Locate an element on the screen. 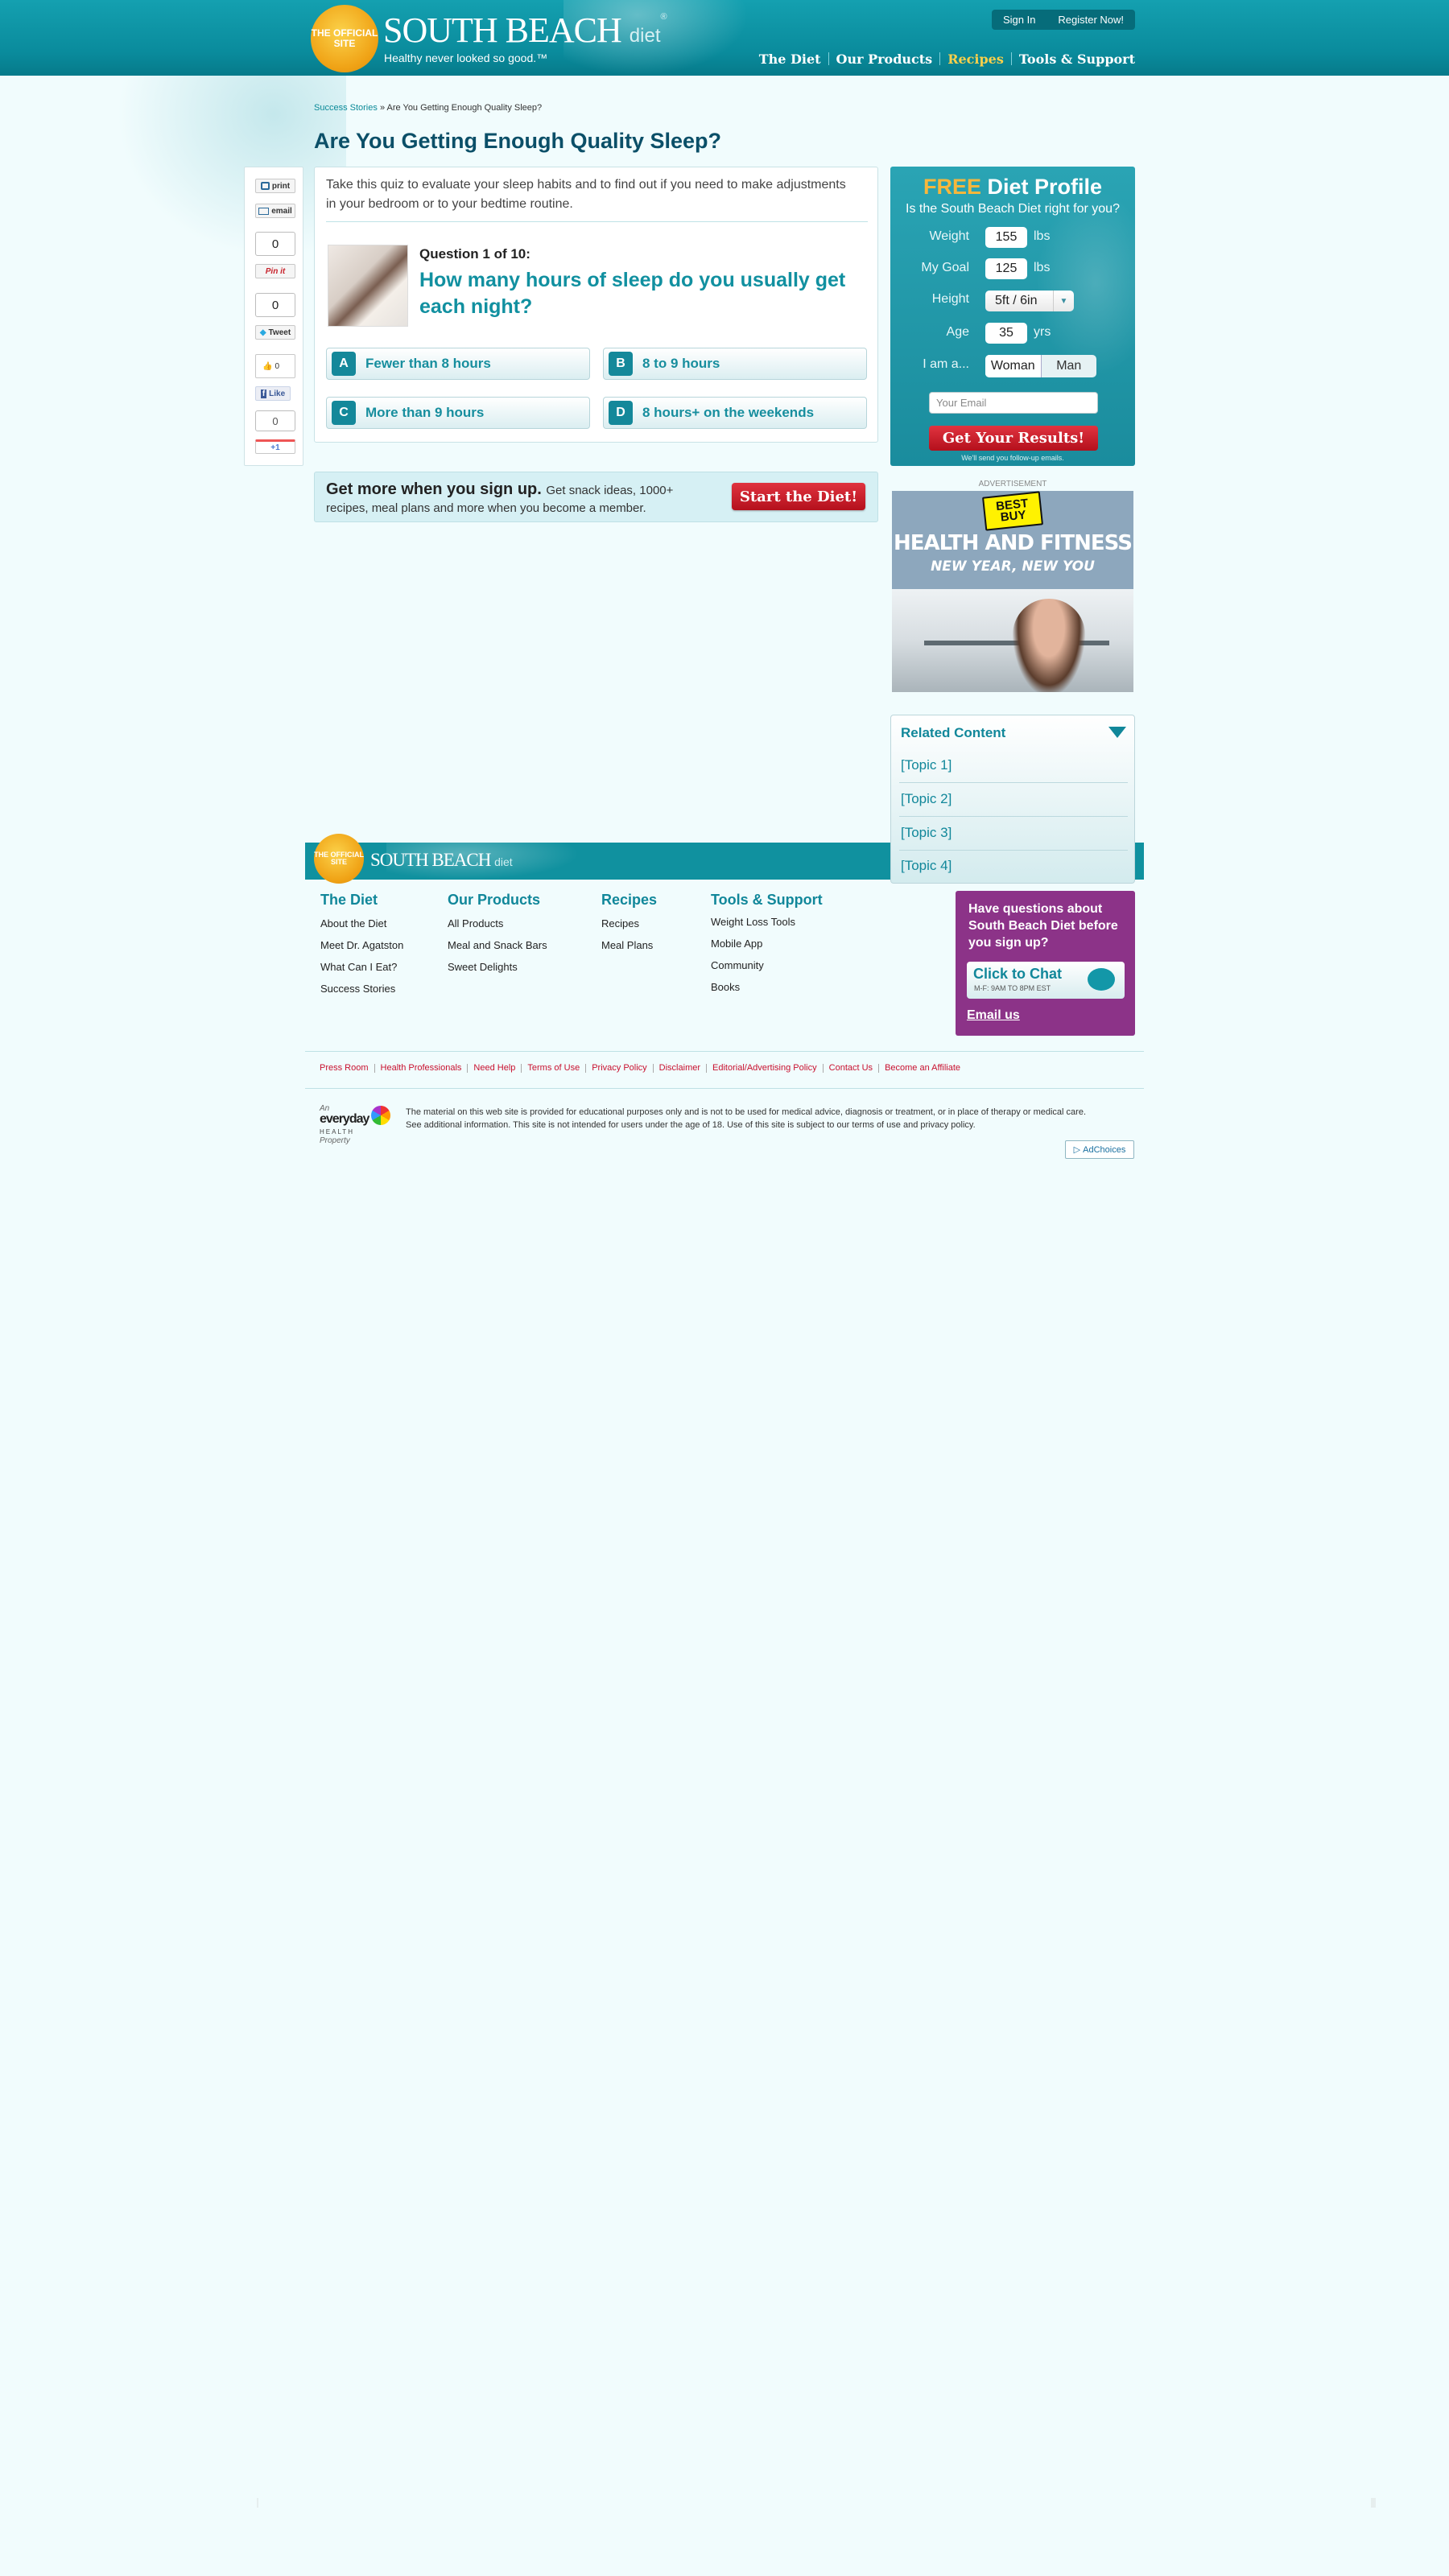  nav-divider is located at coordinates (828, 58).